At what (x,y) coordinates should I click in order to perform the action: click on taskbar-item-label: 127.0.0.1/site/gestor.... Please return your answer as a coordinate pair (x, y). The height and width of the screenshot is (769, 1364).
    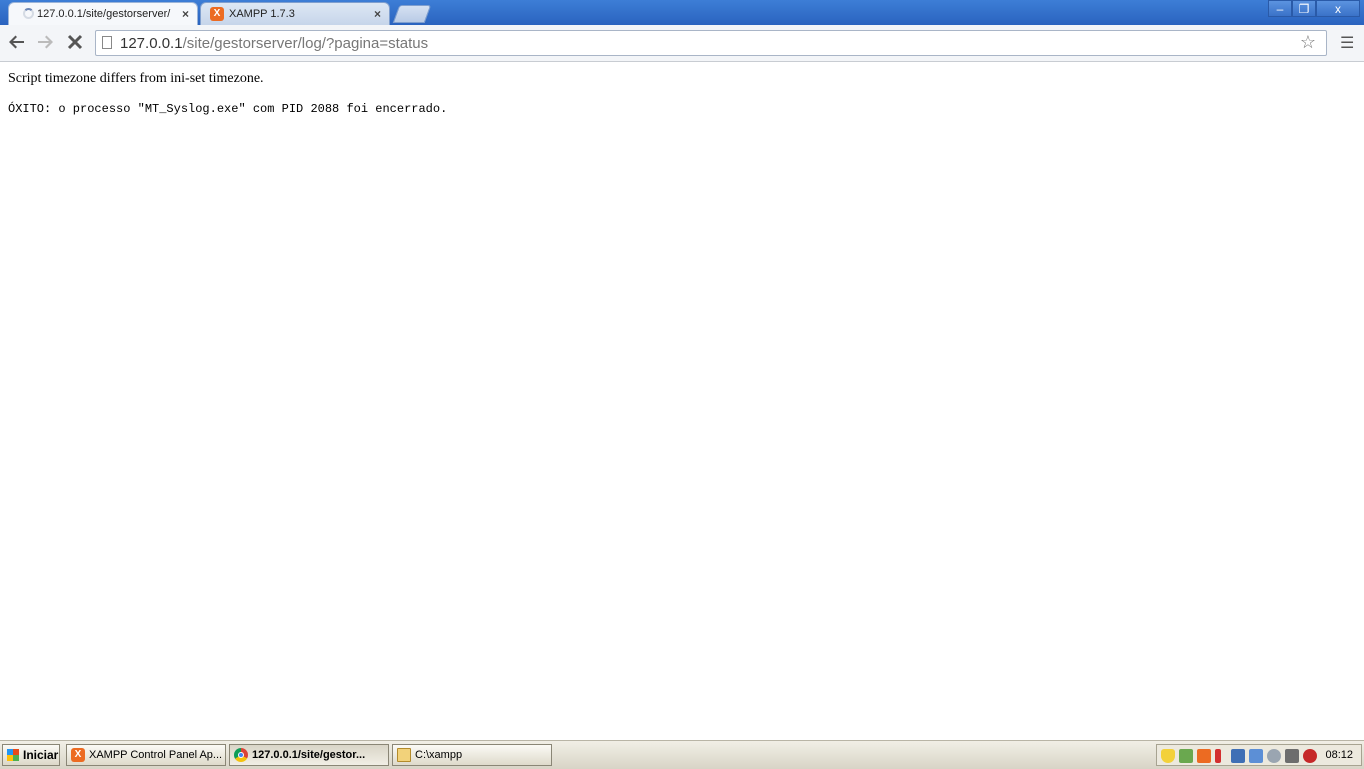
    Looking at the image, I should click on (309, 755).